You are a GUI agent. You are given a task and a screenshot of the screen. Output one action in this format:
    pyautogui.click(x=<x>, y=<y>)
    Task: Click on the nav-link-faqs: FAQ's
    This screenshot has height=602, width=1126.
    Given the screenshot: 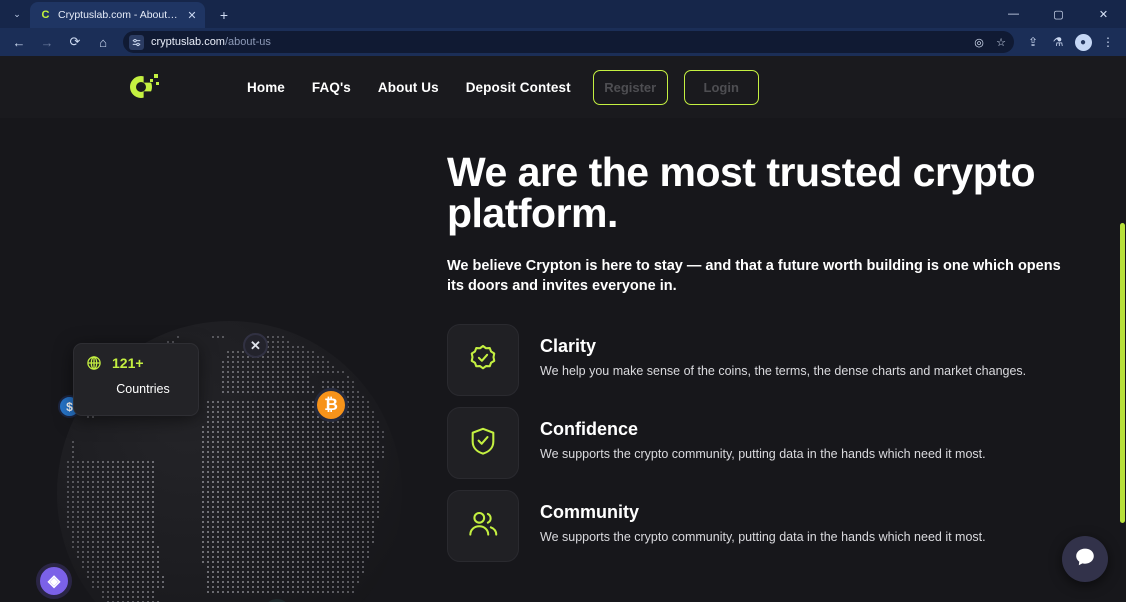 What is the action you would take?
    pyautogui.click(x=331, y=87)
    